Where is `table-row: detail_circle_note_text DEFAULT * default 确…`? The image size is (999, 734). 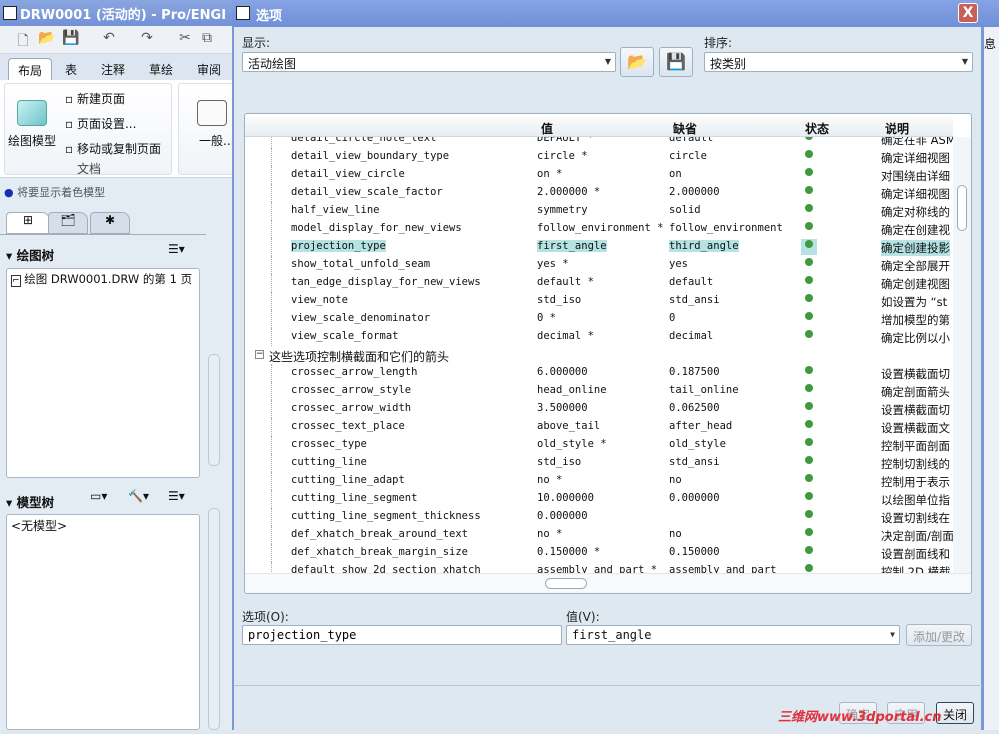 table-row: detail_circle_note_text DEFAULT * default 确… is located at coordinates (599, 142).